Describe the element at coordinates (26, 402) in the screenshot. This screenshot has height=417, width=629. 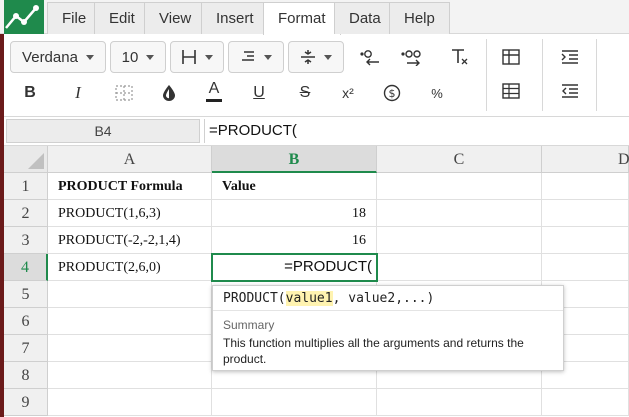
I see `row-header-9: 9` at that location.